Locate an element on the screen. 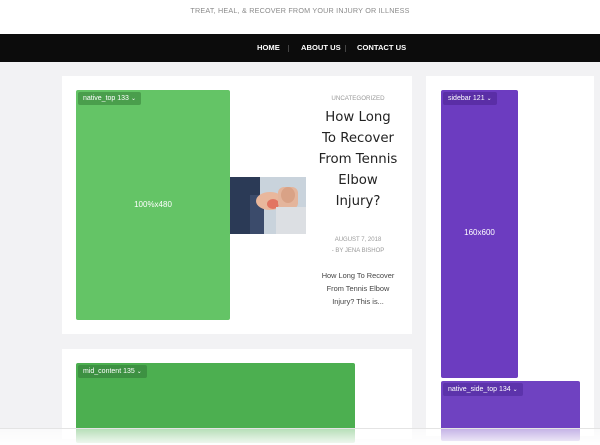 This screenshot has height=445, width=600. thumbnail-image is located at coordinates (268, 205).